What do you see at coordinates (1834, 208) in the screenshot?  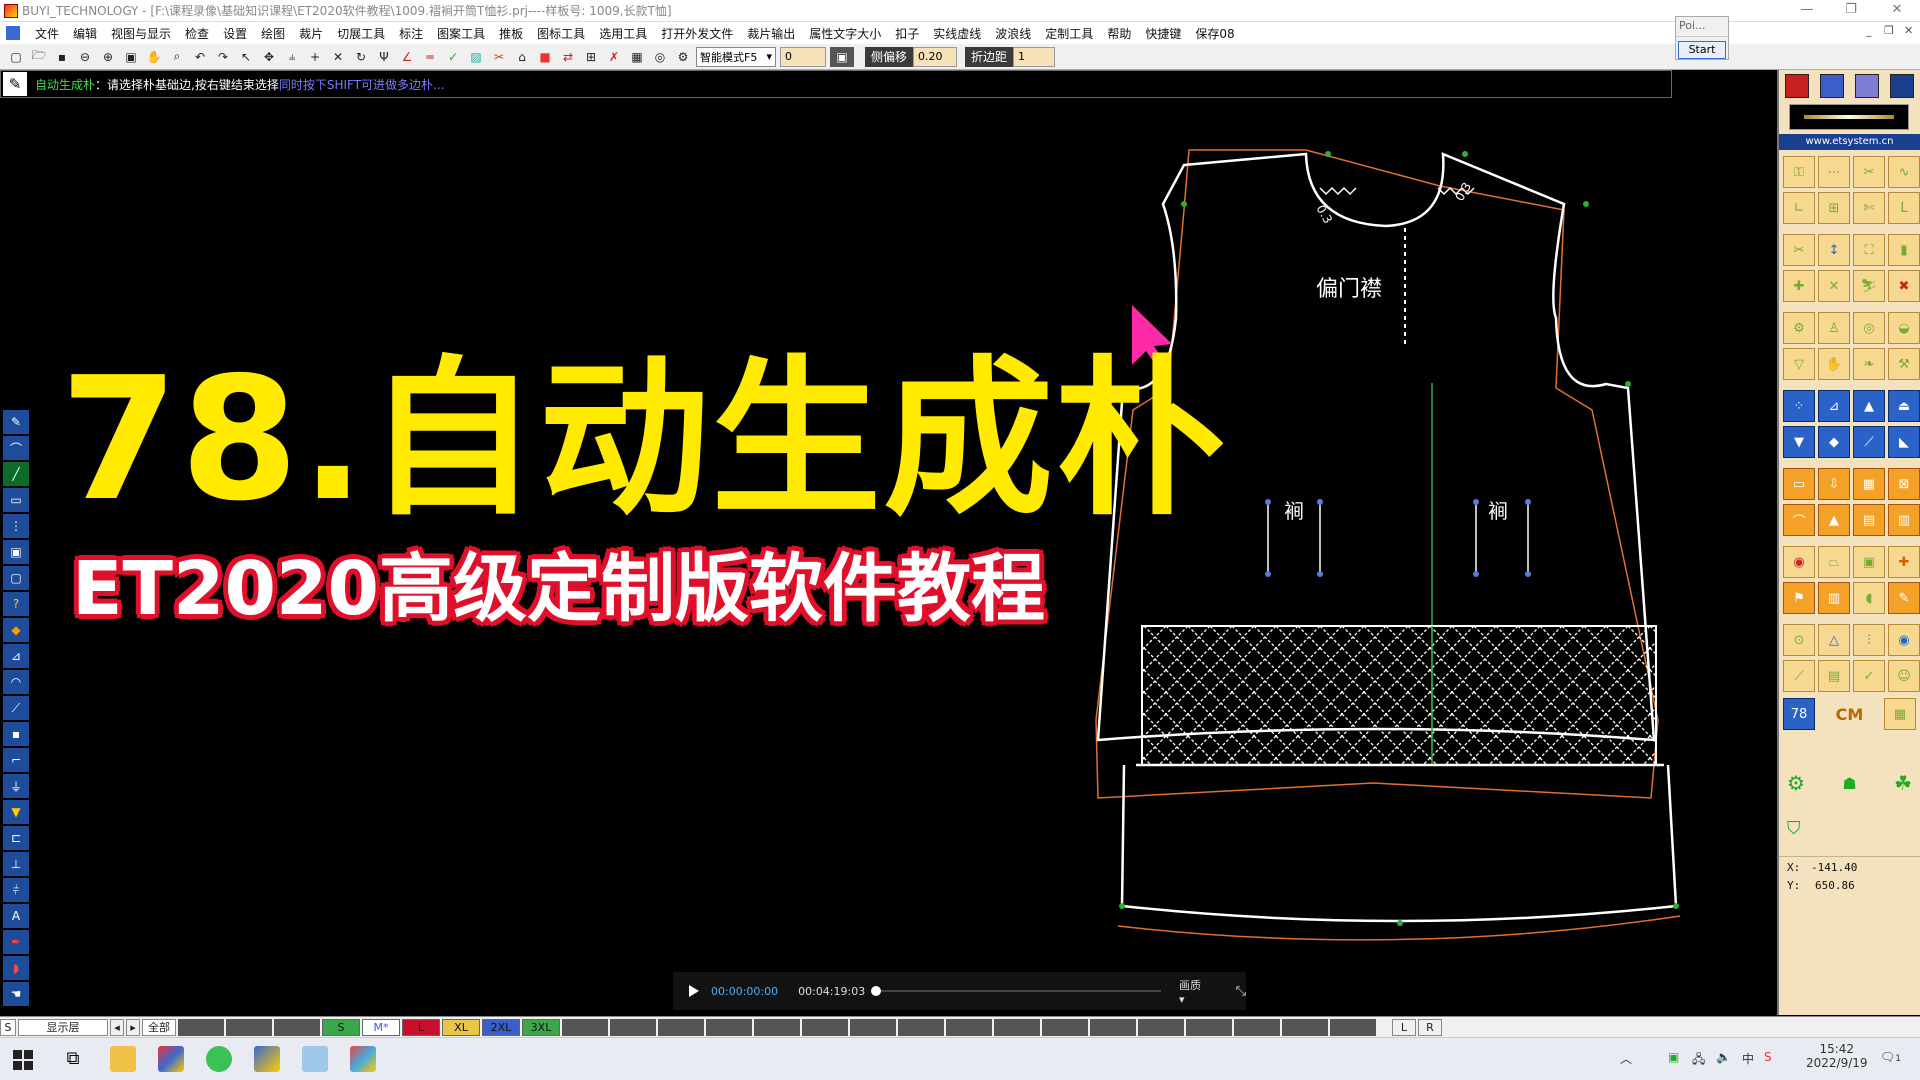 I see `tool-grid-icon: ⊞` at bounding box center [1834, 208].